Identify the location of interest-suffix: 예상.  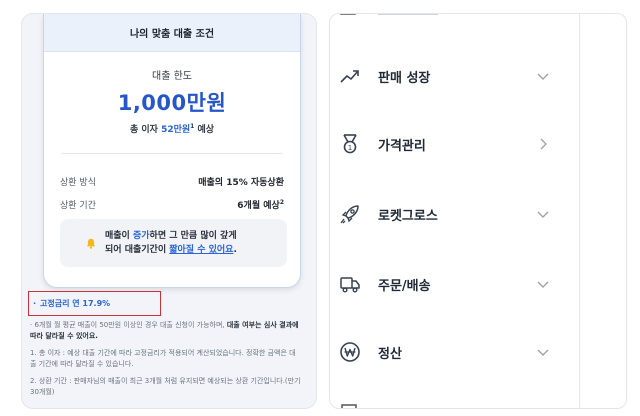
(204, 130).